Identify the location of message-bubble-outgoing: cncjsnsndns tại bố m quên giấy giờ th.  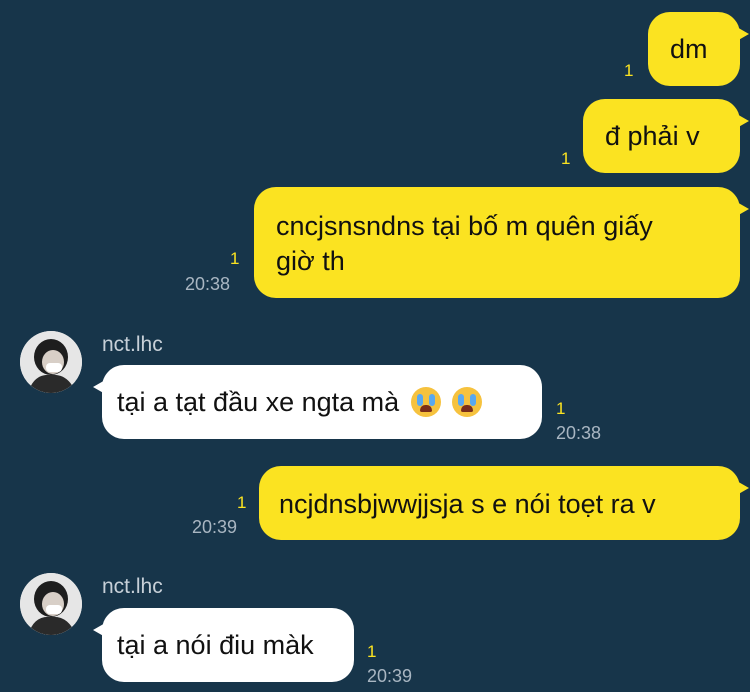
(501, 242).